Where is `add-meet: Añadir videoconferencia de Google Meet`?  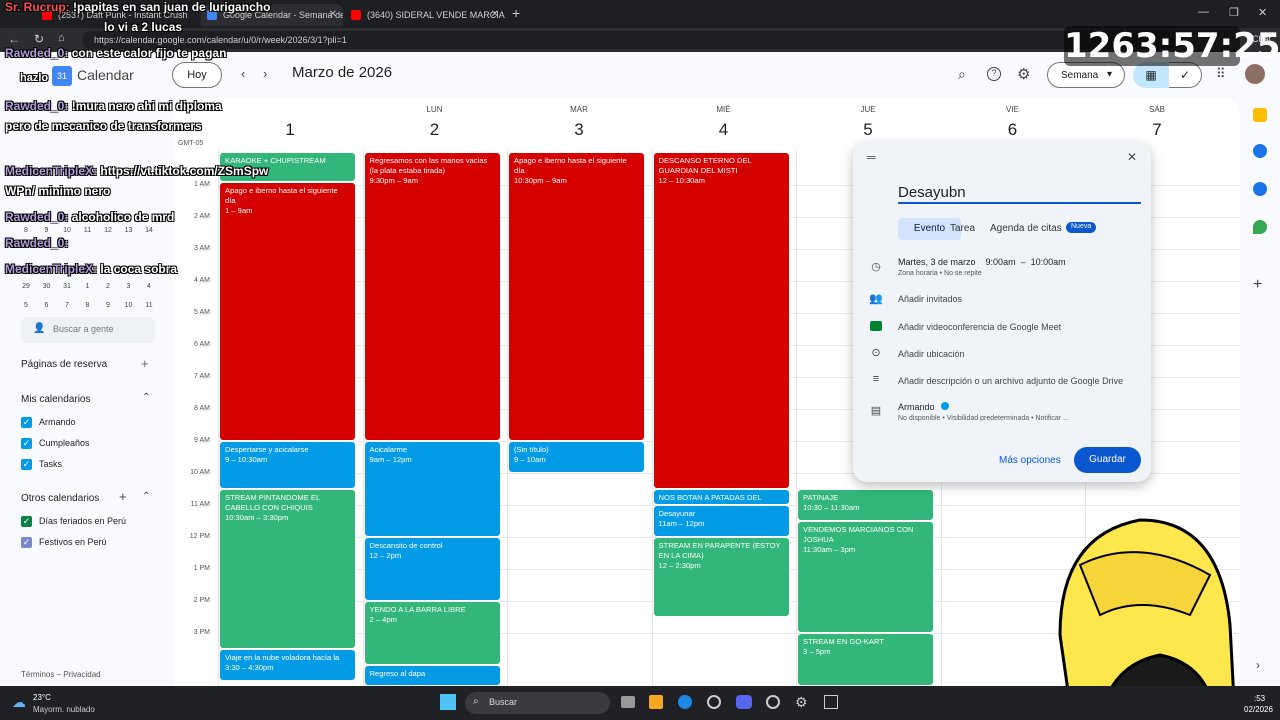
add-meet: Añadir videoconferencia de Google Meet is located at coordinates (979, 327).